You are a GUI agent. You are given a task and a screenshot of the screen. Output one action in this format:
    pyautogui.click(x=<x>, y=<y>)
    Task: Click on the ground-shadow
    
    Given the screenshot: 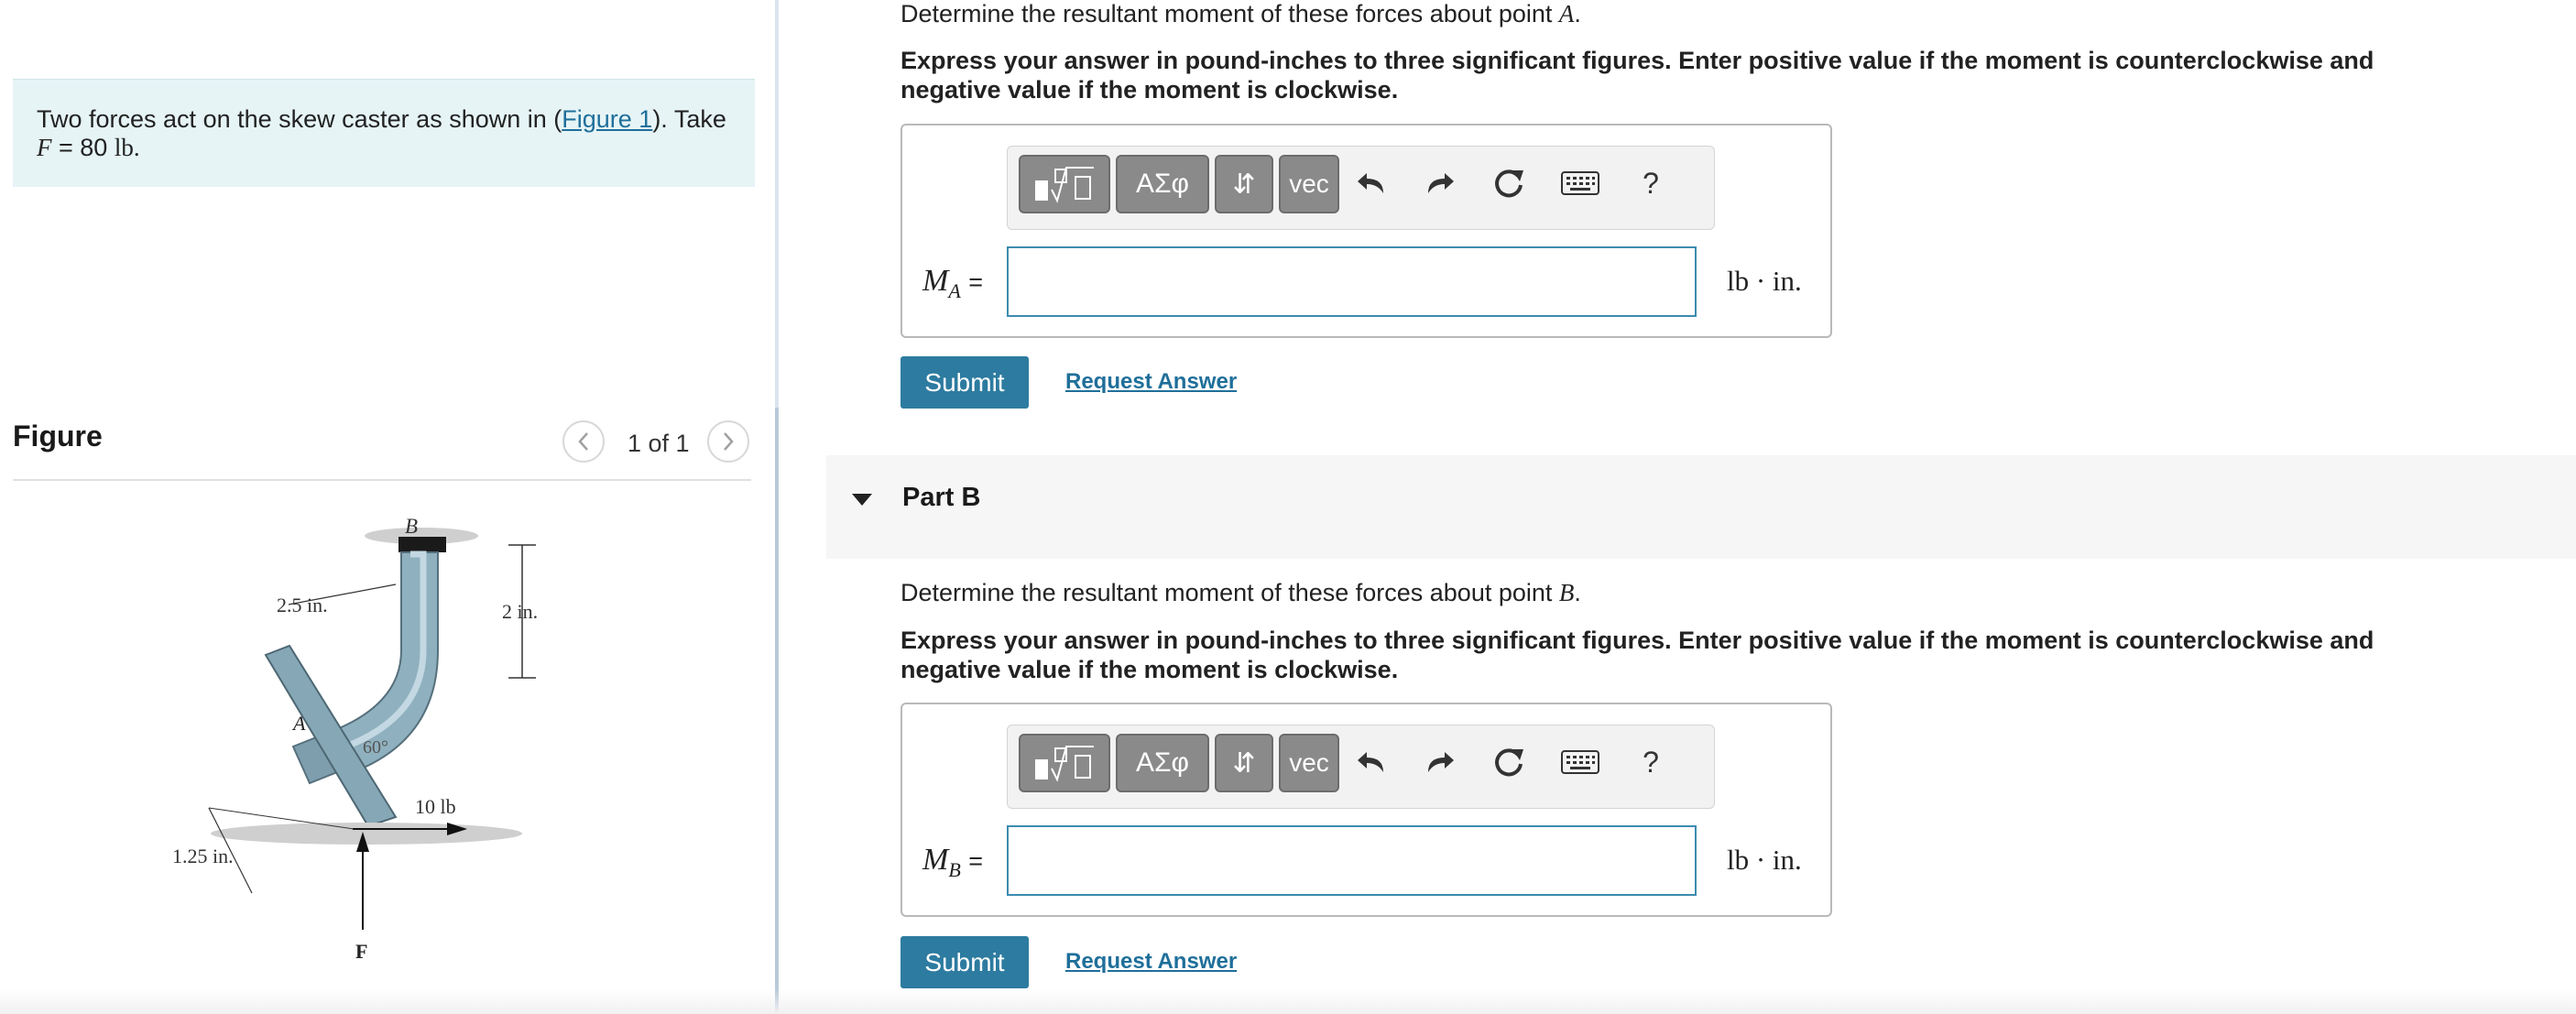 What is the action you would take?
    pyautogui.click(x=367, y=834)
    